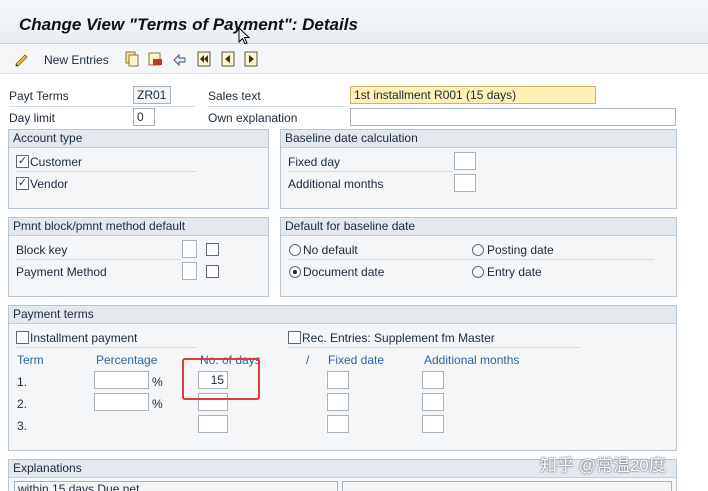 The image size is (708, 491). I want to click on payment-block-group: Pmnt block/pmnt method default, so click(138, 257).